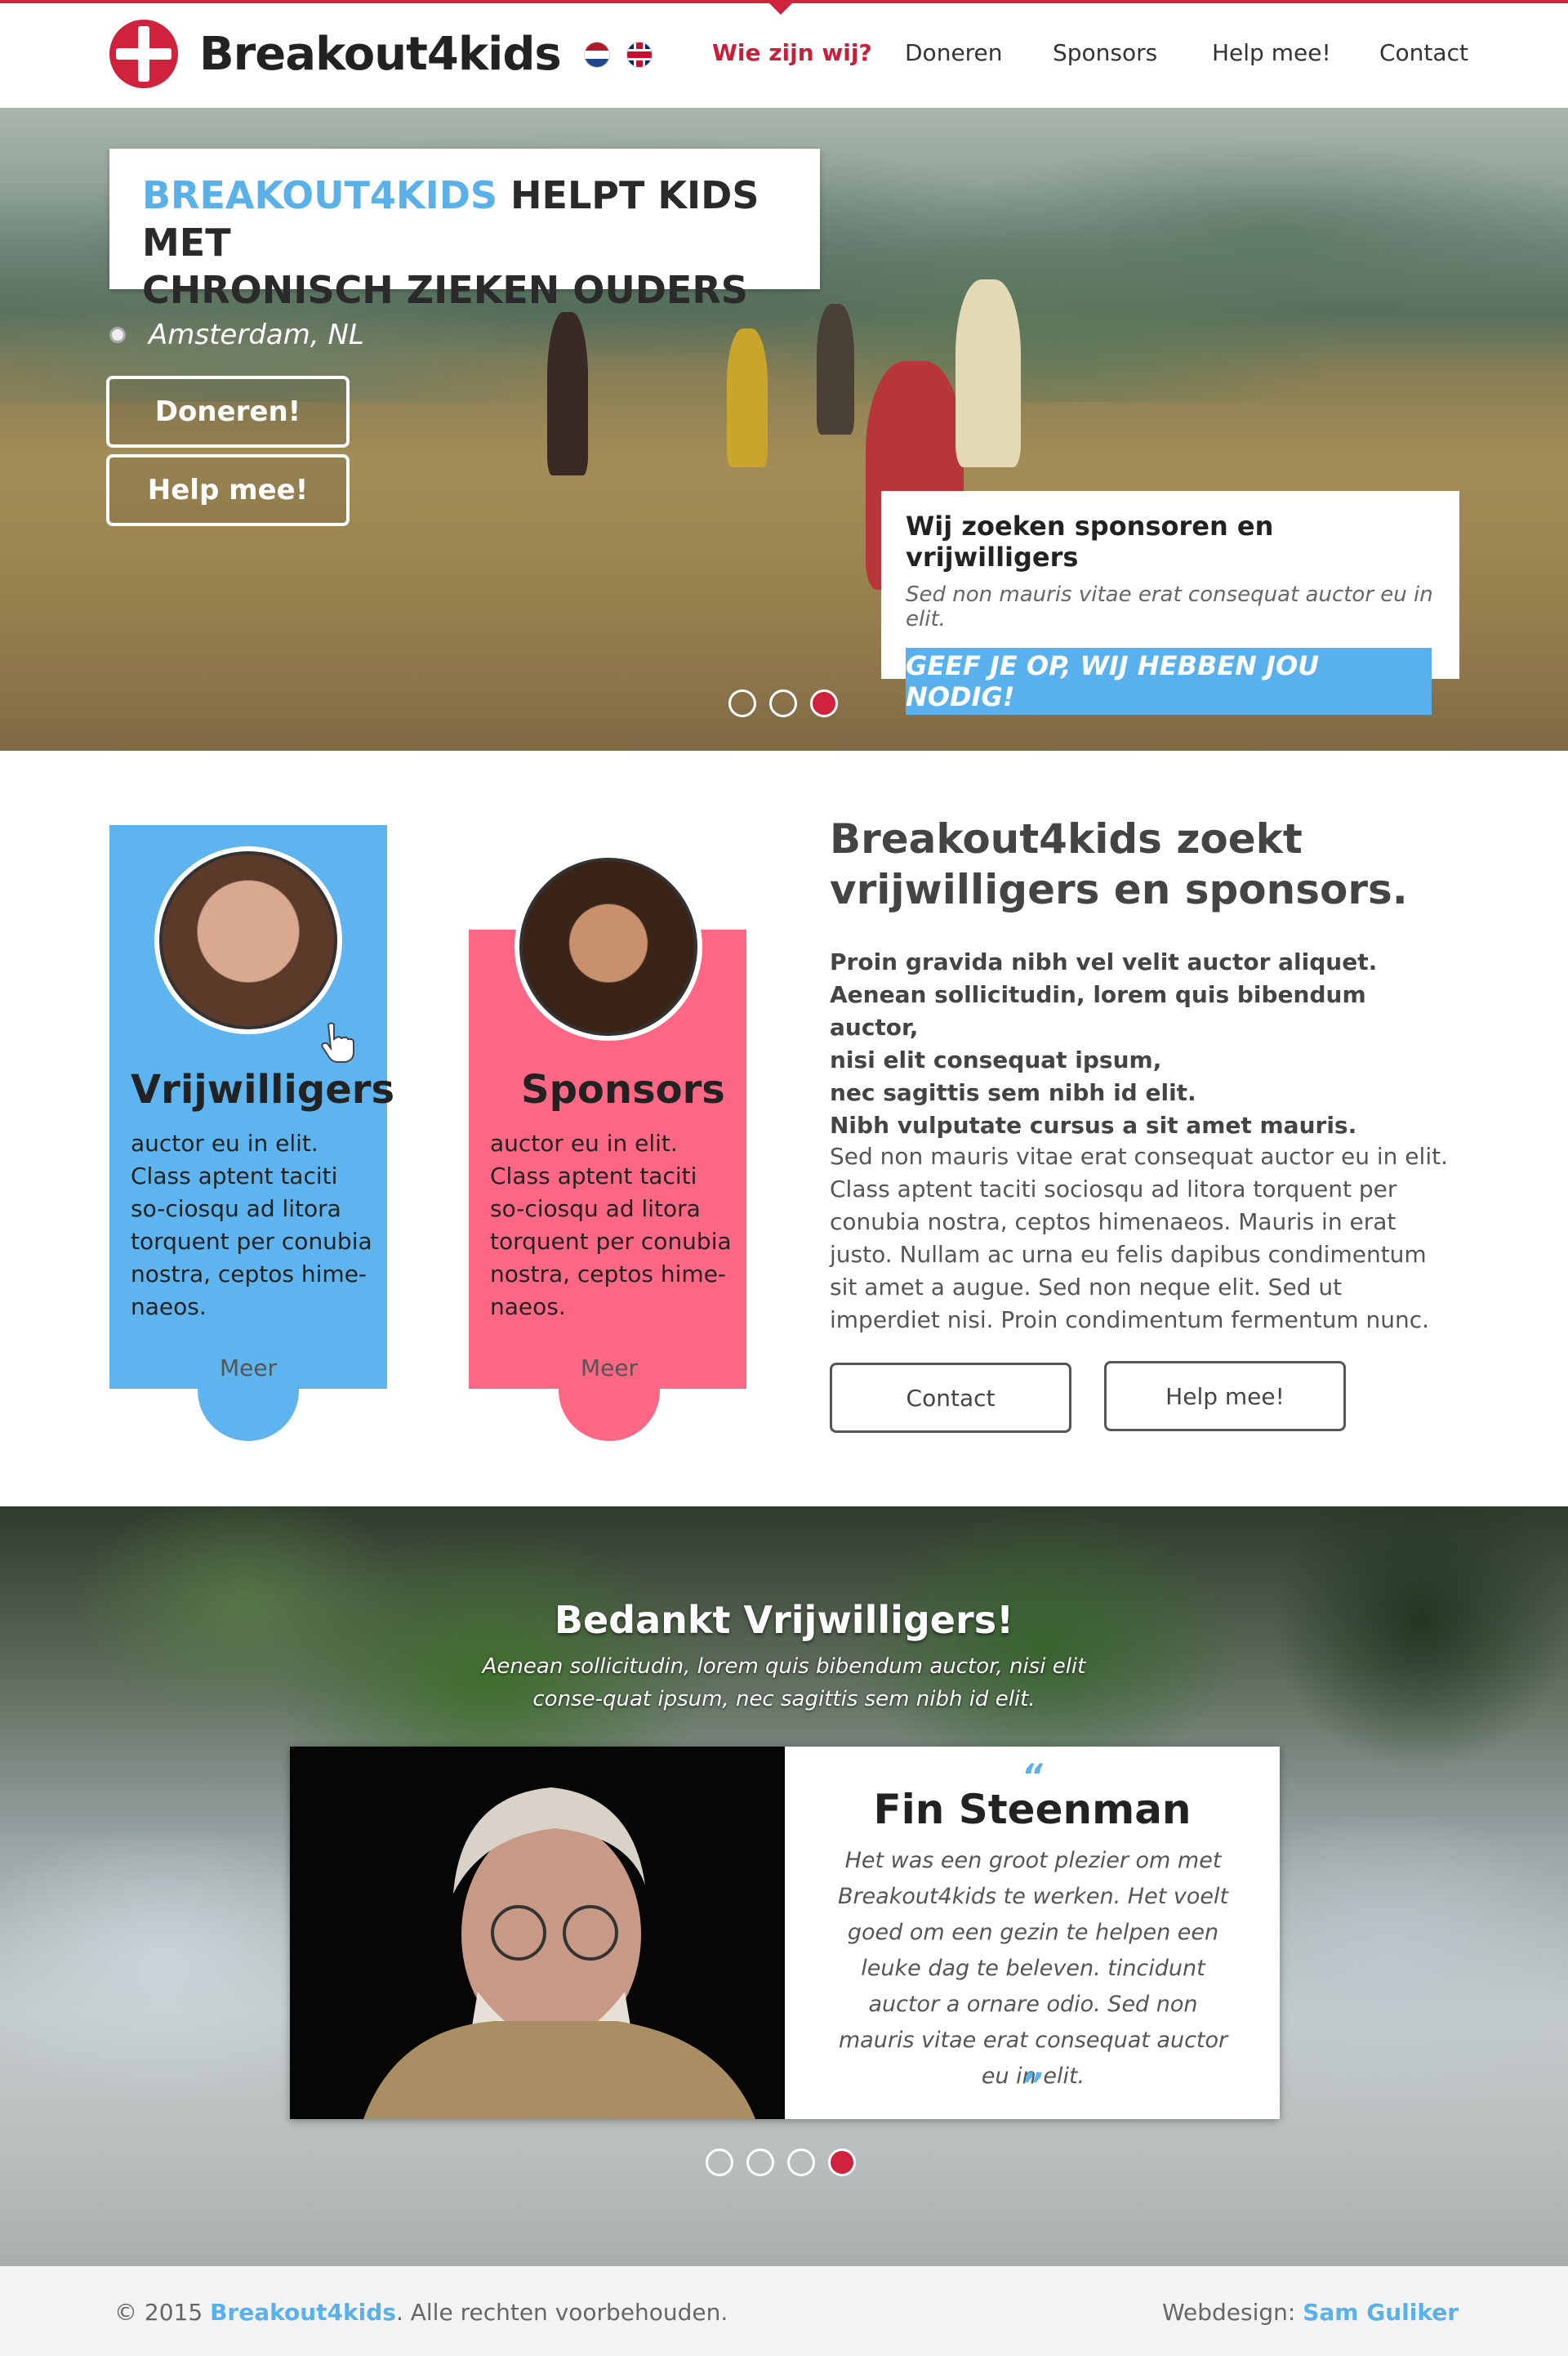 The image size is (1568, 2356). What do you see at coordinates (1169, 681) in the screenshot?
I see `signup-cta-button: GEEF JE OP, WIJ HEBBEN JOU NODIG!` at bounding box center [1169, 681].